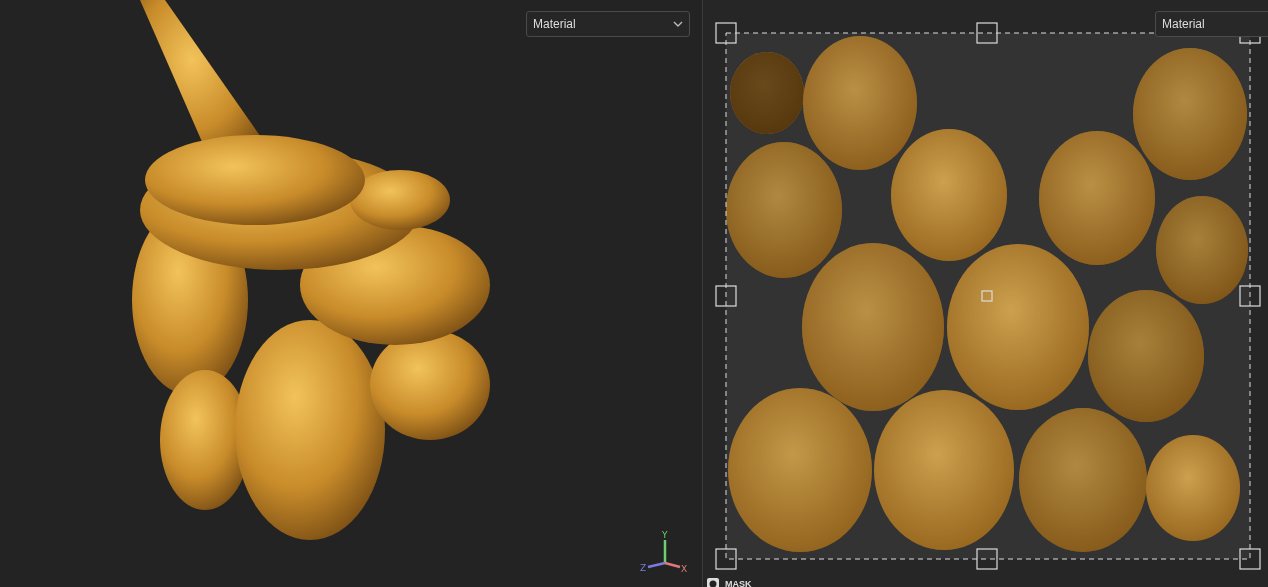 This screenshot has width=1268, height=587. What do you see at coordinates (664, 554) in the screenshot?
I see `axis-gizmo-icon` at bounding box center [664, 554].